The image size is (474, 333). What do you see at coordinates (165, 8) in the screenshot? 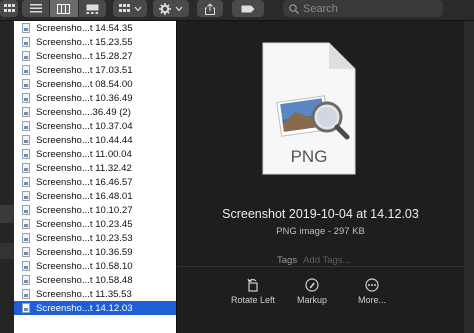
I see `gear-icon` at bounding box center [165, 8].